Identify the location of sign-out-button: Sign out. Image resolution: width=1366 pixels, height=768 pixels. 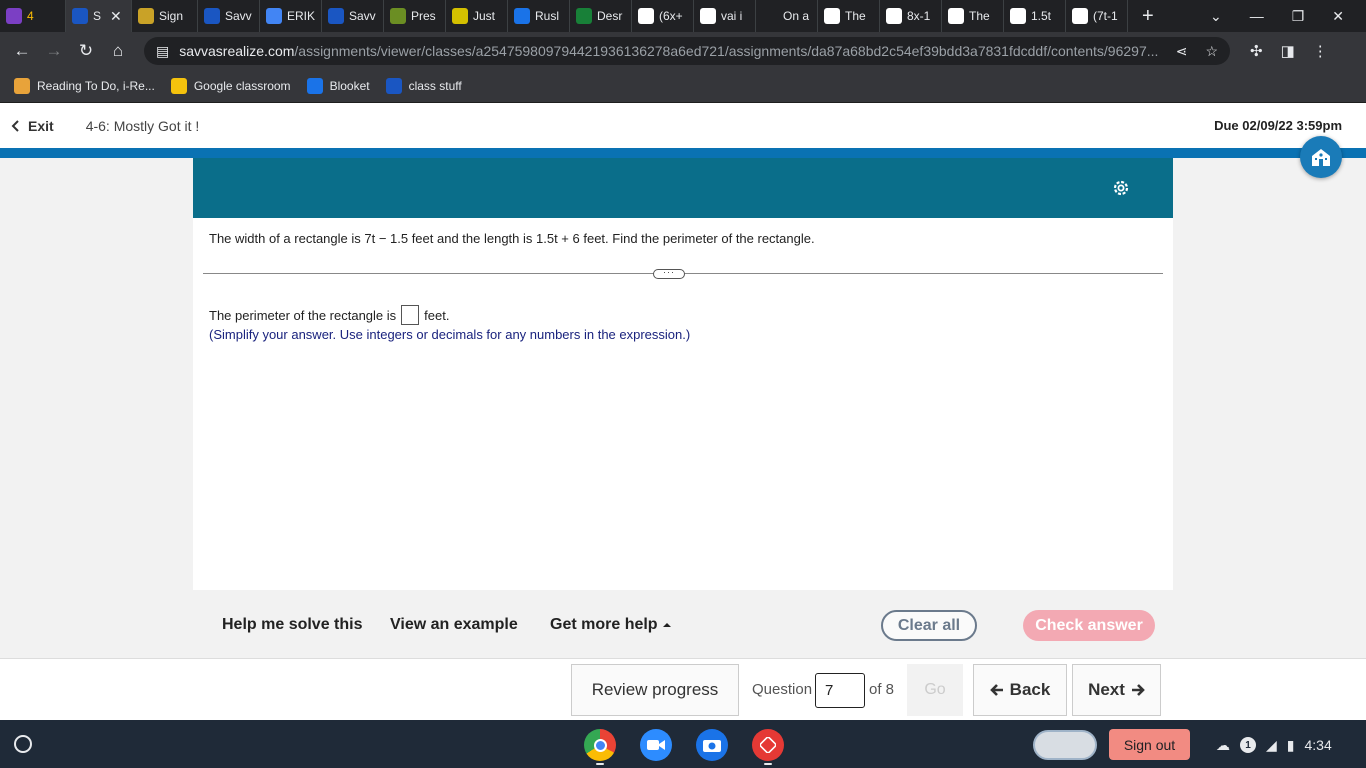
(1149, 744).